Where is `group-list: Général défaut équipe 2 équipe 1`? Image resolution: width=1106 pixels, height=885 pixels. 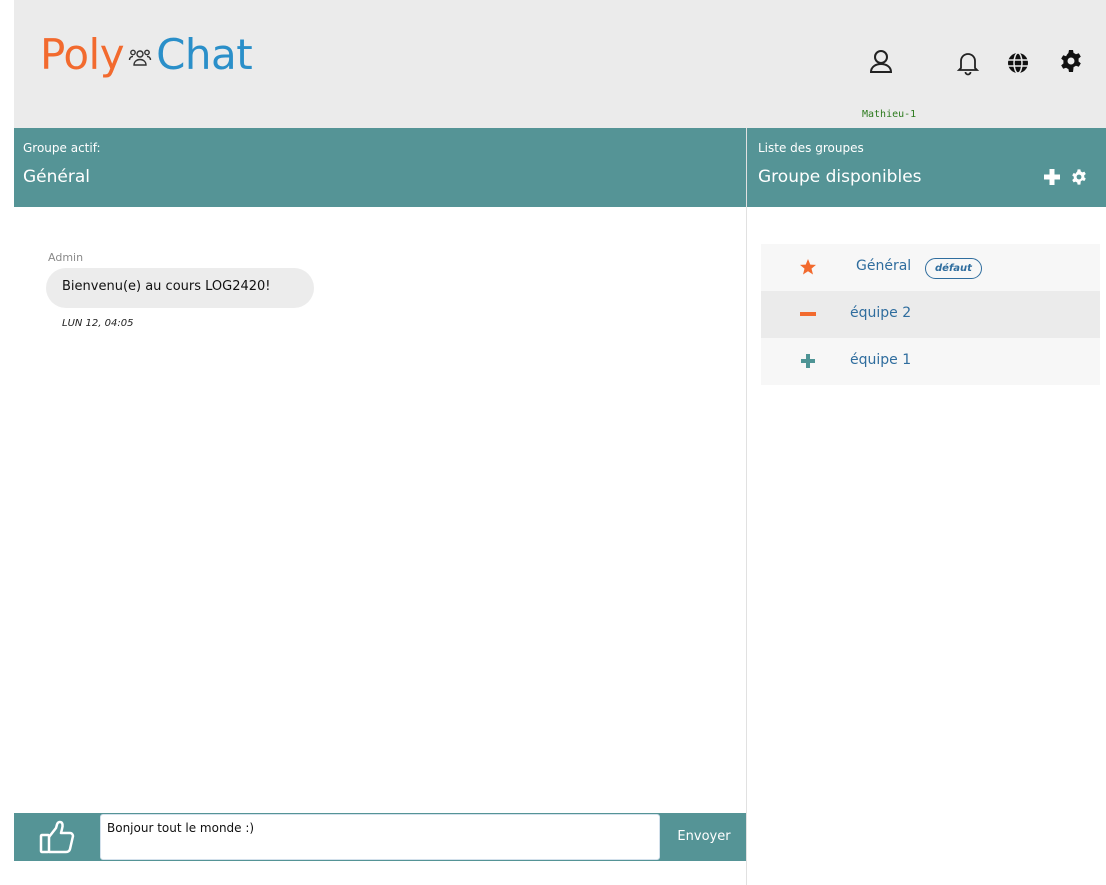 group-list: Général défaut équipe 2 équipe 1 is located at coordinates (930, 314).